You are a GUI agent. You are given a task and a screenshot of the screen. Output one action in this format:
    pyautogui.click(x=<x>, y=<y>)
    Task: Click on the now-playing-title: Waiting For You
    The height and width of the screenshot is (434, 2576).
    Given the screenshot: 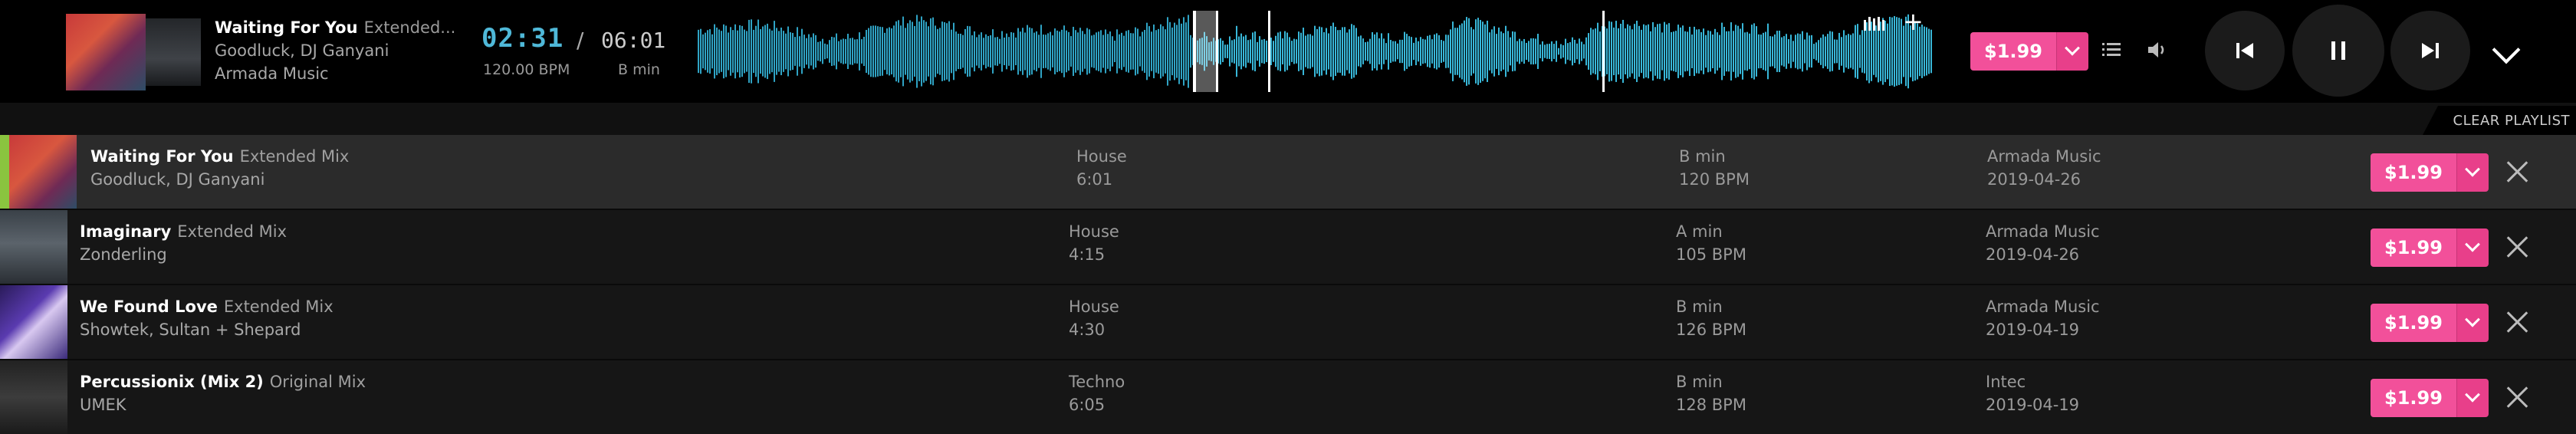 What is the action you would take?
    pyautogui.click(x=287, y=28)
    